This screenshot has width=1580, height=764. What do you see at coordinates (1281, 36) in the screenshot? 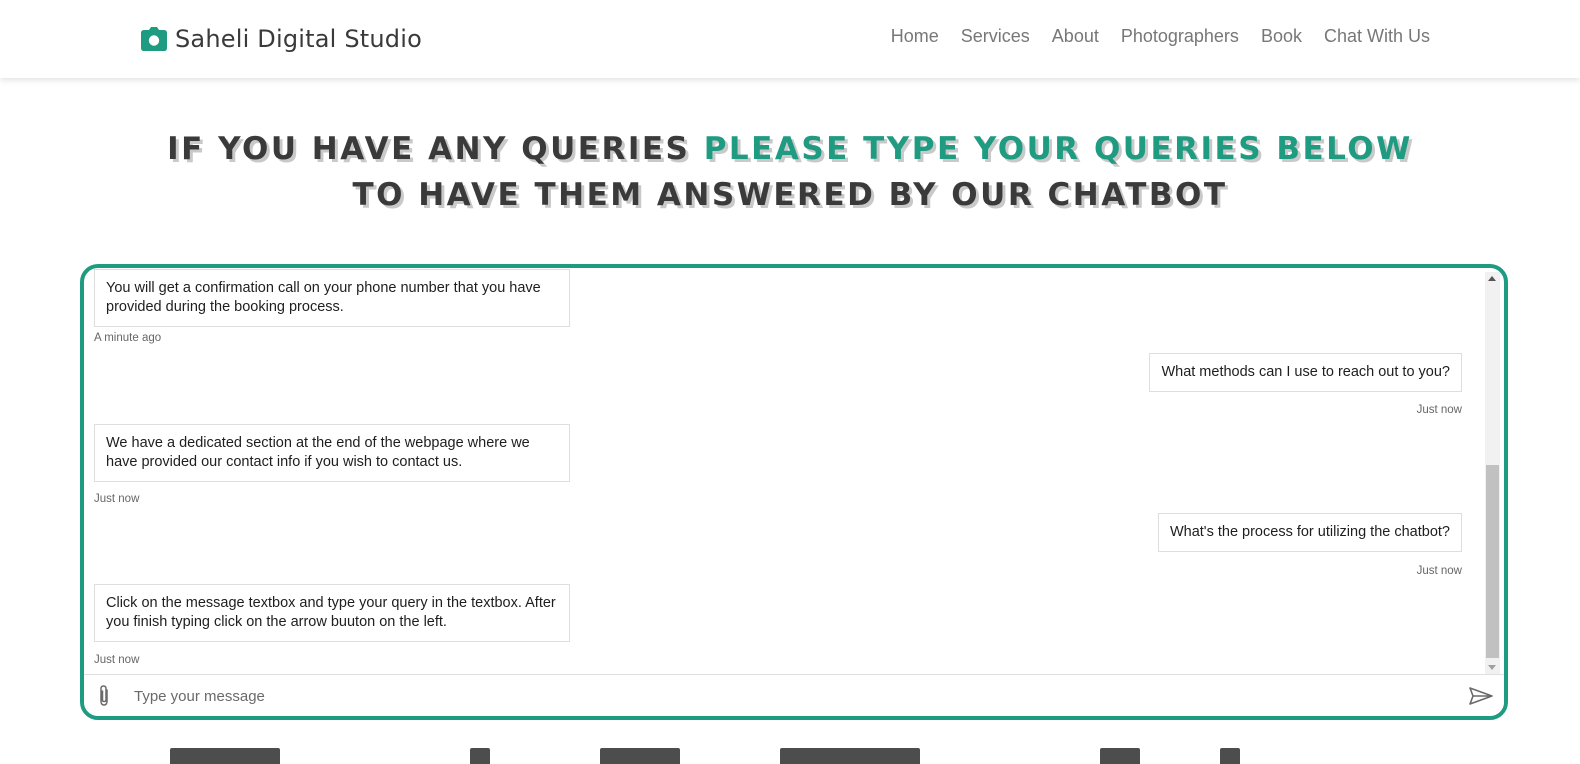
I see `nav-item-book: Book` at bounding box center [1281, 36].